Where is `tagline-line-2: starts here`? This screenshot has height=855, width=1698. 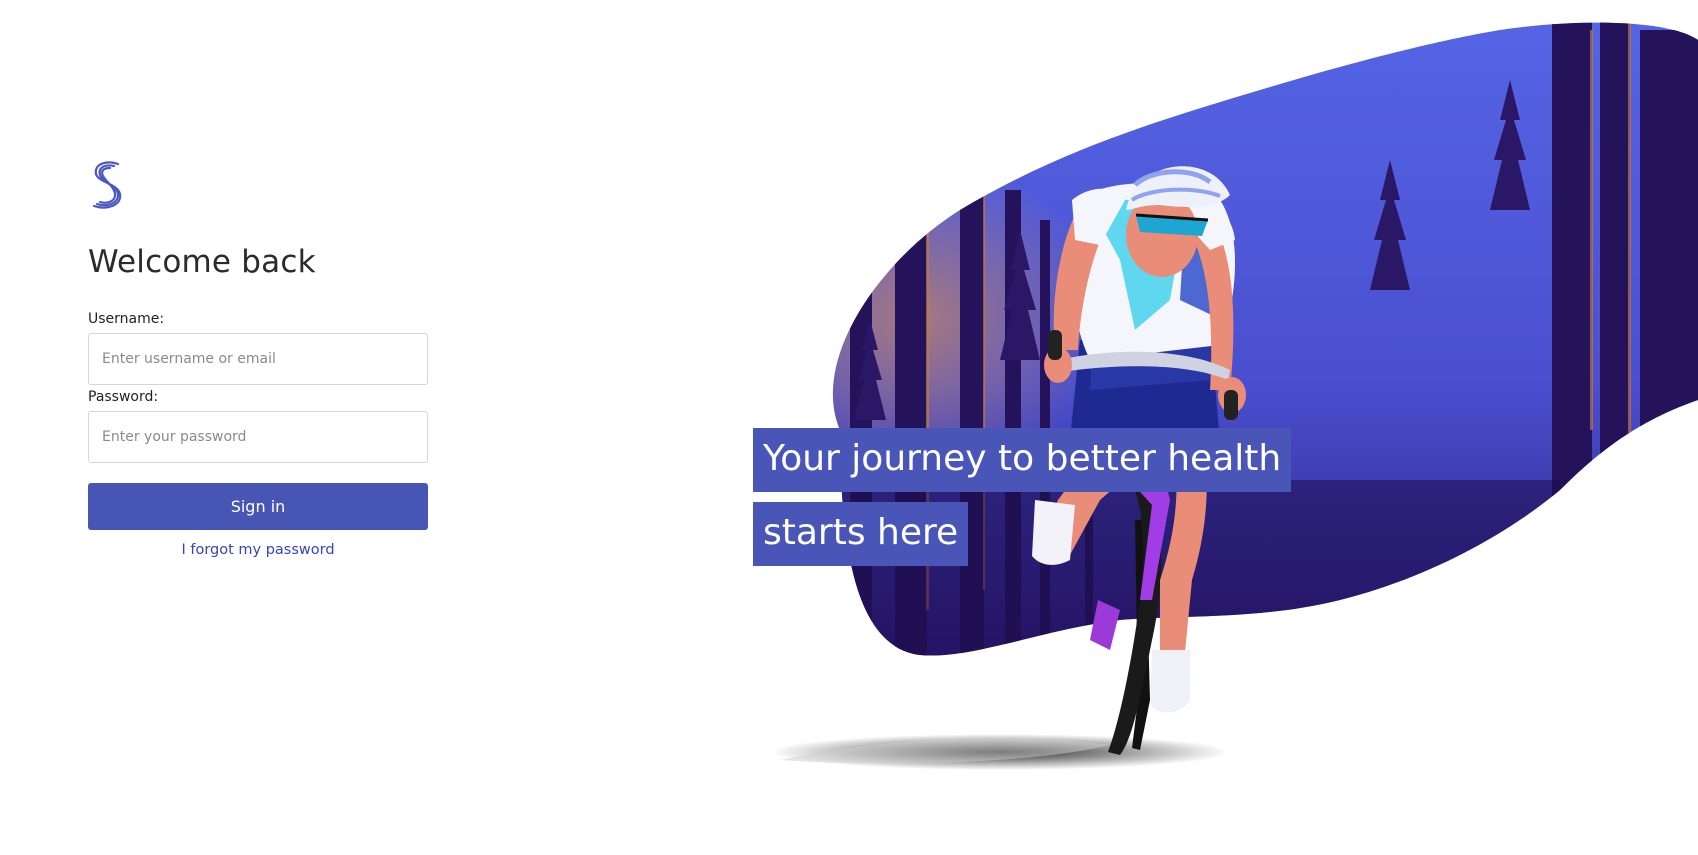 tagline-line-2: starts here is located at coordinates (861, 534).